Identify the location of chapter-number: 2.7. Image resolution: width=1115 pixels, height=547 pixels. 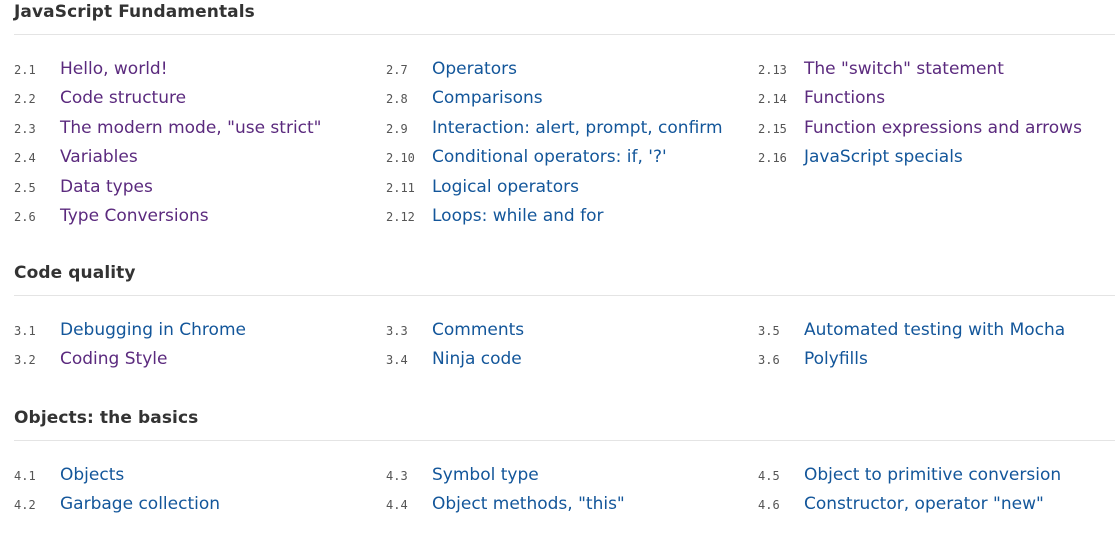
(397, 70).